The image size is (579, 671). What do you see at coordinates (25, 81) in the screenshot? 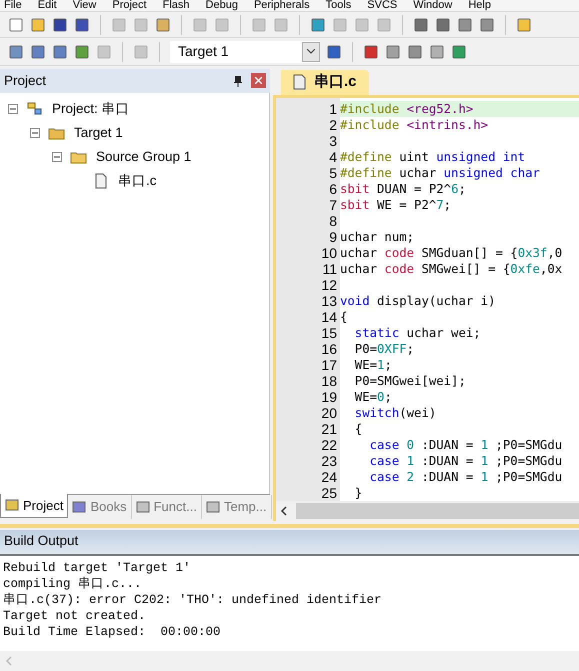
I see `panel-title: Project` at bounding box center [25, 81].